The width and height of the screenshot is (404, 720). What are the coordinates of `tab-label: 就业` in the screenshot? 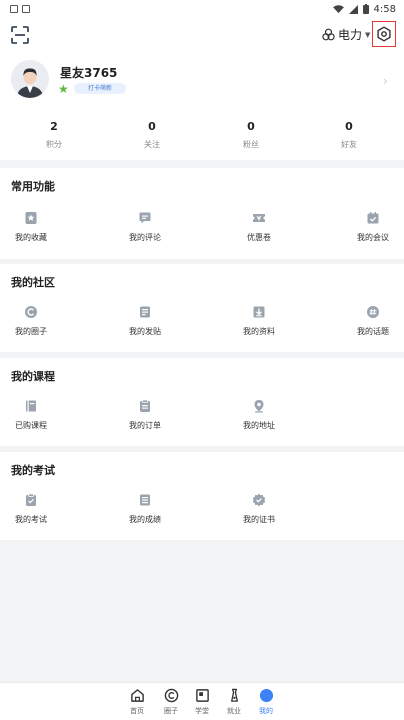 It's located at (234, 711).